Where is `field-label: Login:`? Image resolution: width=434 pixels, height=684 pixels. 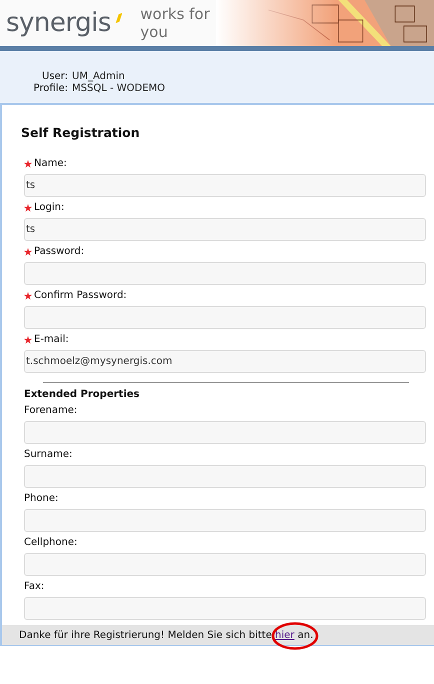 field-label: Login: is located at coordinates (49, 207).